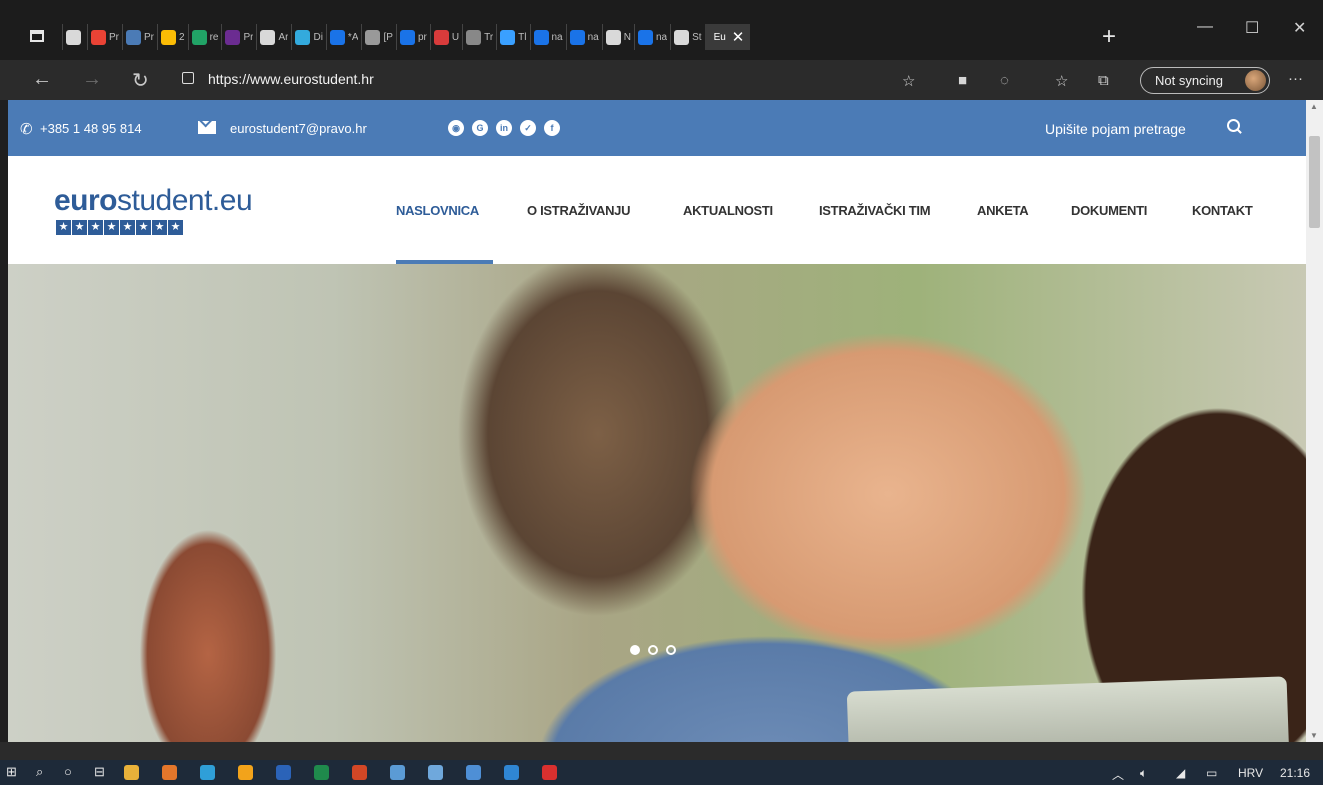 The image size is (1323, 785). Describe the element at coordinates (1314, 182) in the screenshot. I see `scrollbar-thumb` at that location.